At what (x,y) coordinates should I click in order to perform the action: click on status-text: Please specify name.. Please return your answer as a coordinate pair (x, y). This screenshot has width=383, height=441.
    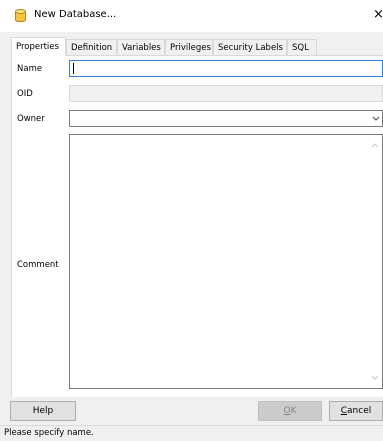
    Looking at the image, I should click on (49, 433).